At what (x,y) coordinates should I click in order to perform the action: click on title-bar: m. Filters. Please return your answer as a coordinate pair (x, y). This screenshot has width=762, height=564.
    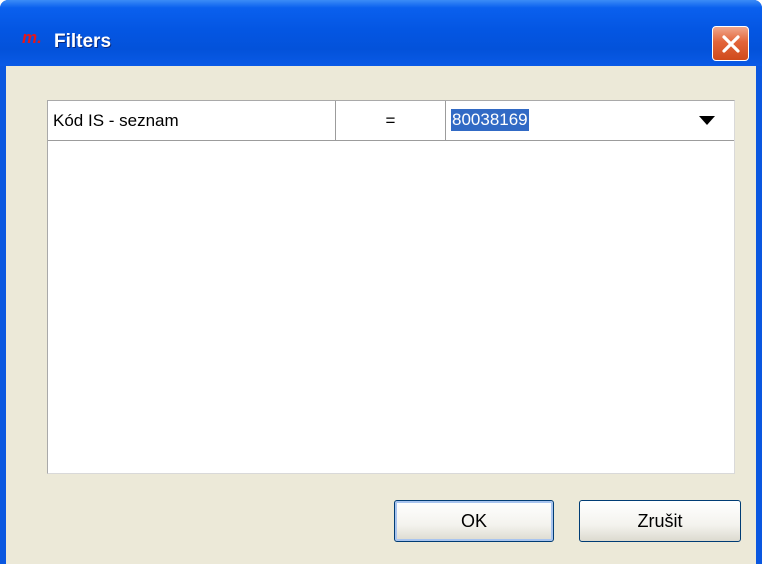
    Looking at the image, I should click on (381, 33).